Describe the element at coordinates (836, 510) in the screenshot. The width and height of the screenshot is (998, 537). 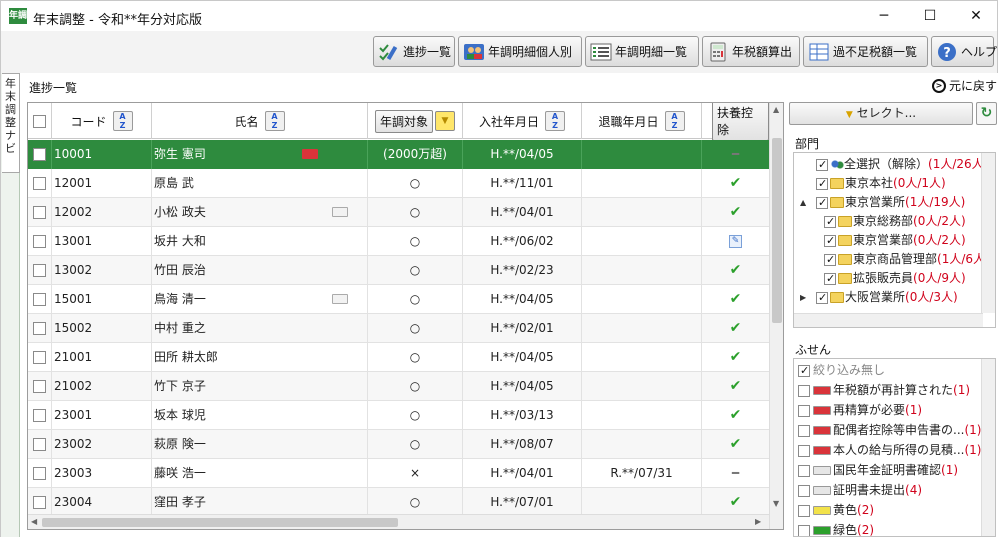
I see `fusen-item: 黄色(2)` at that location.